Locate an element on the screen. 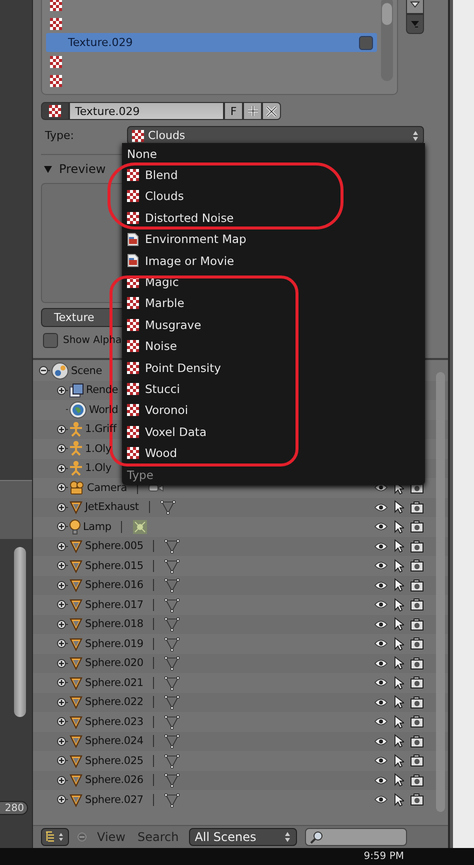 This screenshot has height=865, width=474. type-label: Type: is located at coordinates (59, 135).